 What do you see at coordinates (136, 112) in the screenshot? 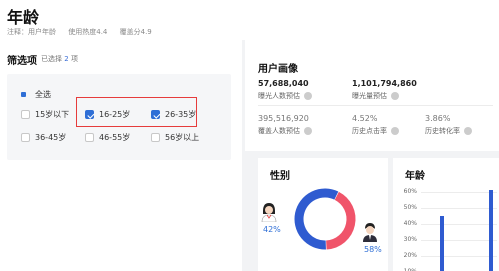
I see `selection-highlight-box` at bounding box center [136, 112].